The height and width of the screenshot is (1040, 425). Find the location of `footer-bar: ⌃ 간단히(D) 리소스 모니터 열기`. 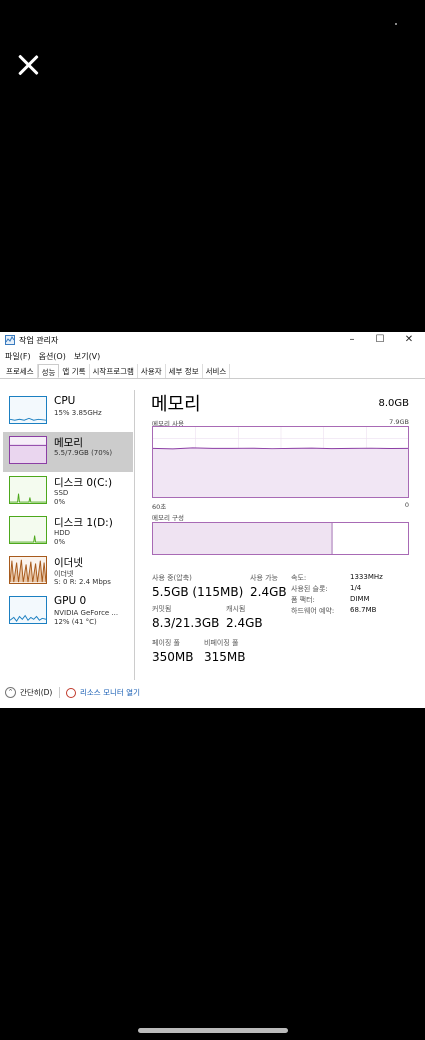

footer-bar: ⌃ 간단히(D) 리소스 모니터 열기 is located at coordinates (212, 693).